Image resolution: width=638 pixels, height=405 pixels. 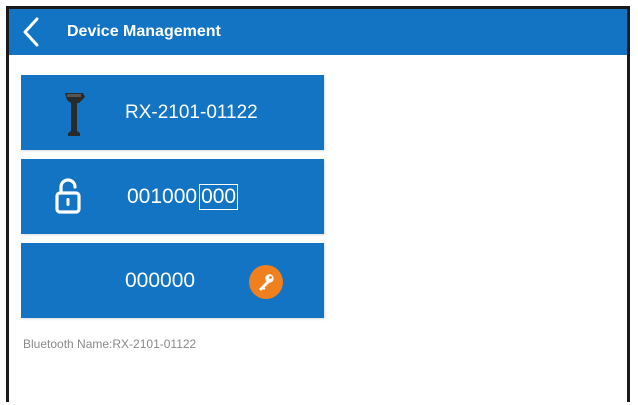 I want to click on access-code-card: 001000 000, so click(x=172, y=196).